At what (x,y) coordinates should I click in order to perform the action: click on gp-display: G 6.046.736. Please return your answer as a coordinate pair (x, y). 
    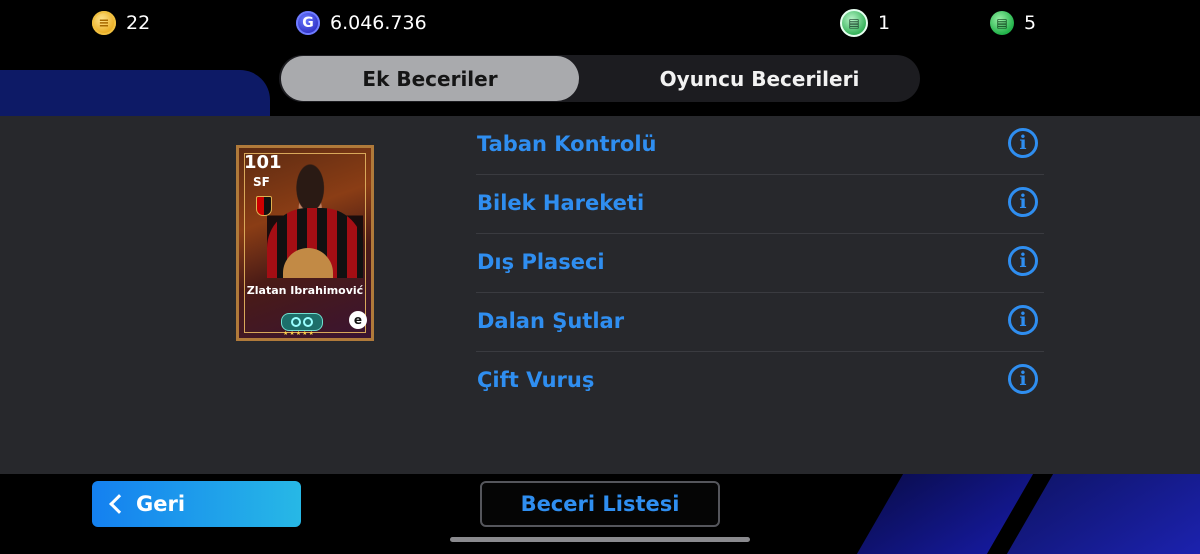
    Looking at the image, I should click on (361, 23).